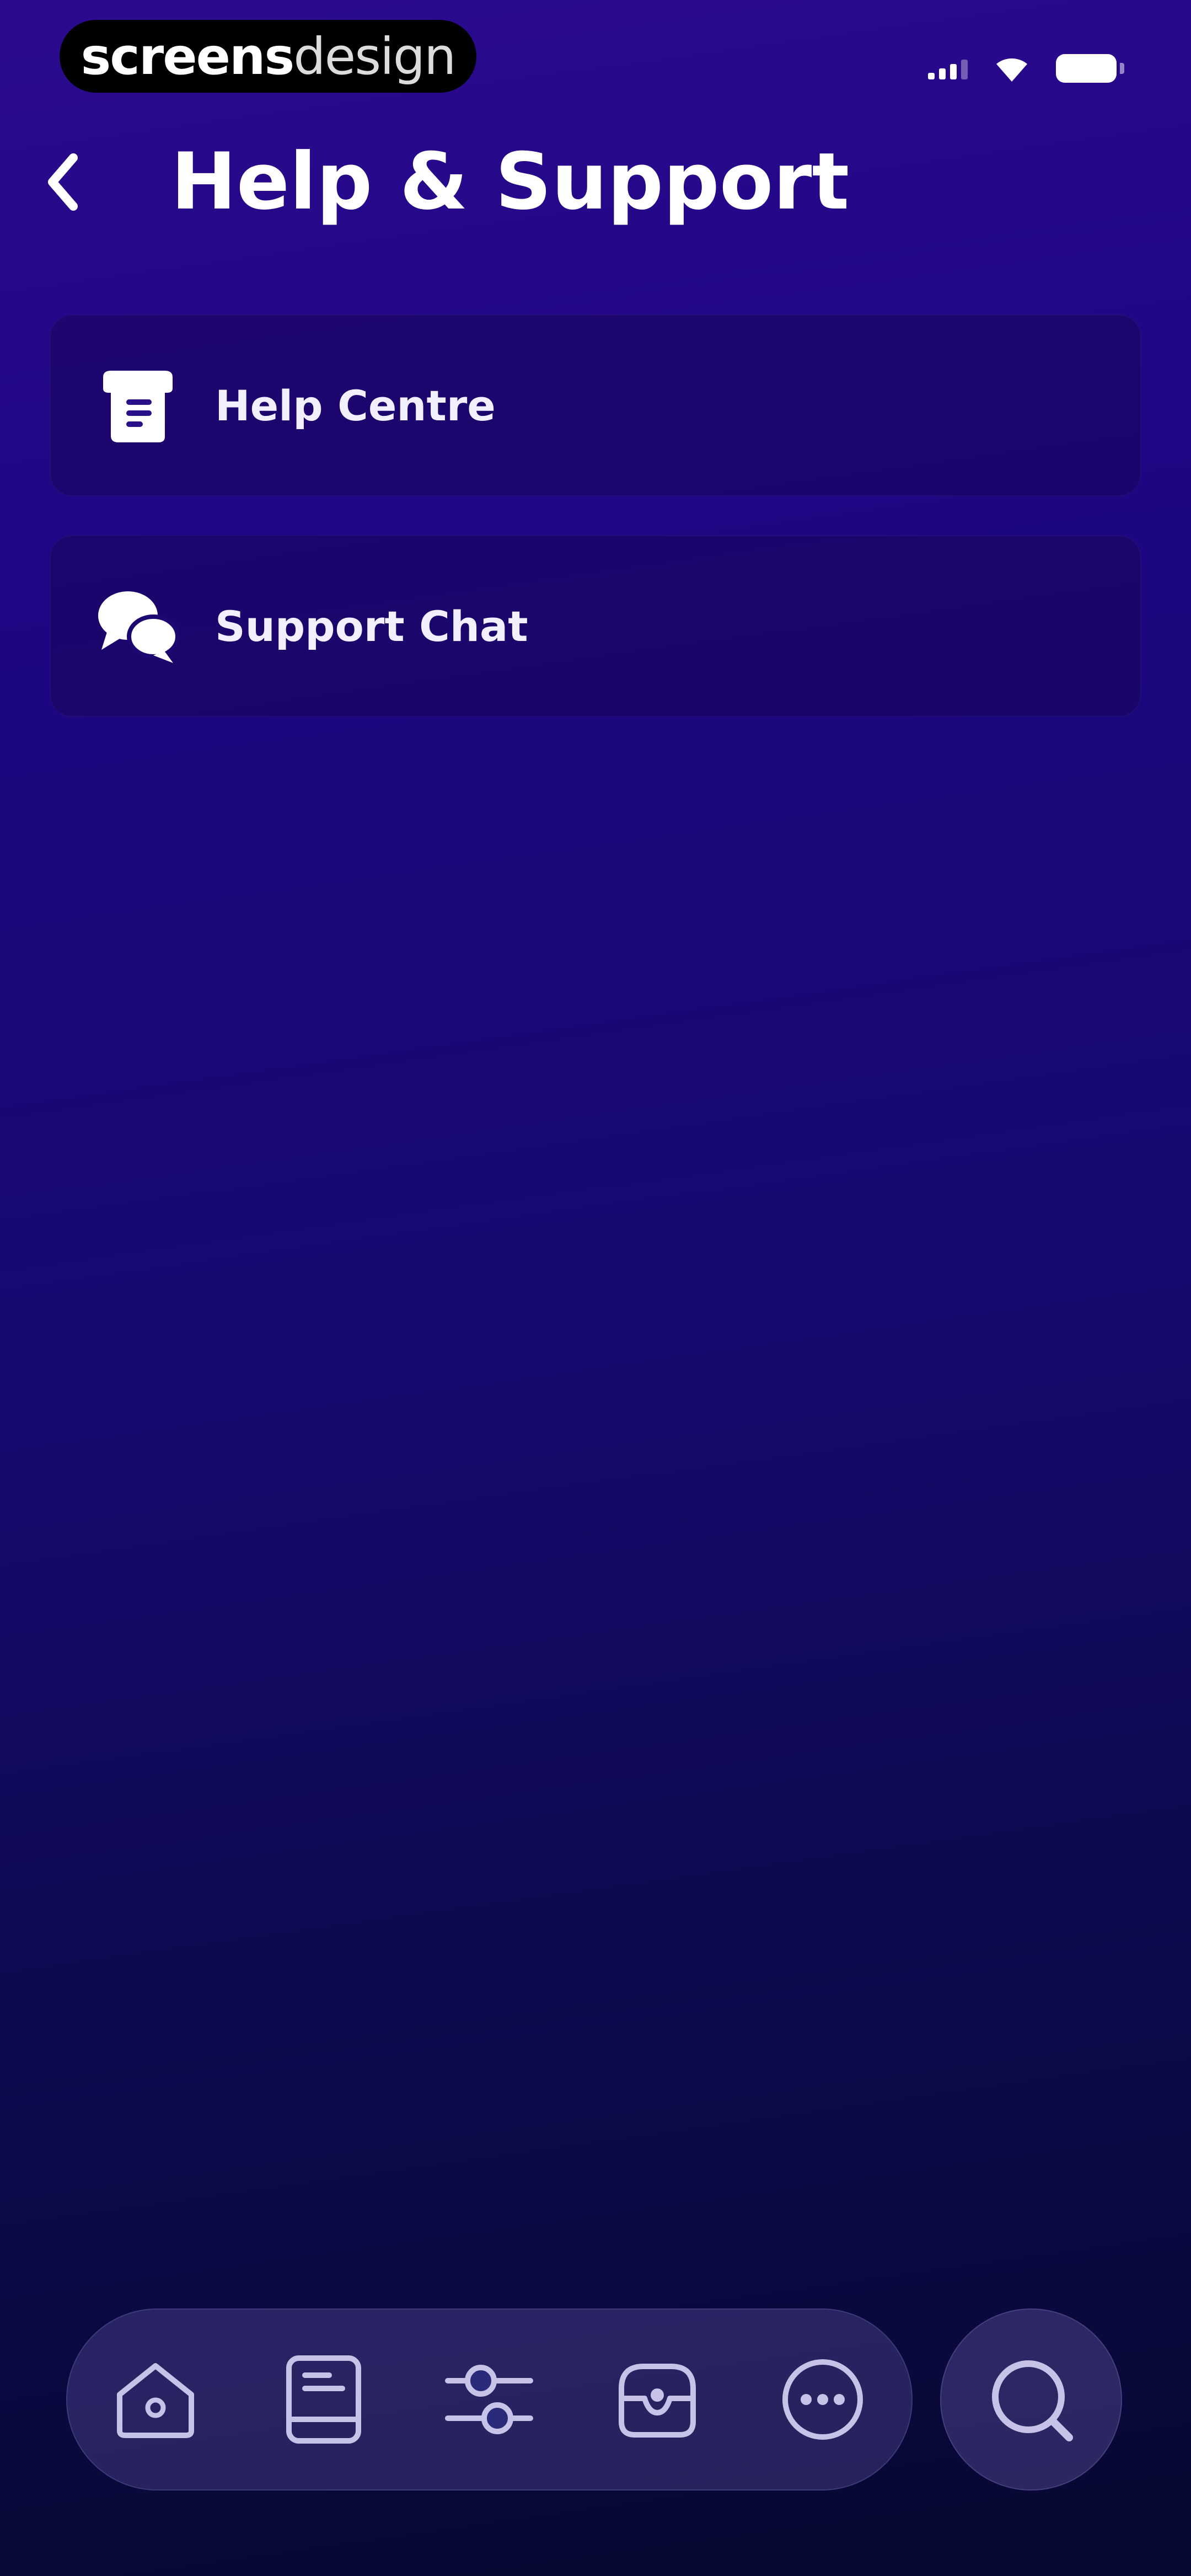  I want to click on more-icon, so click(823, 2399).